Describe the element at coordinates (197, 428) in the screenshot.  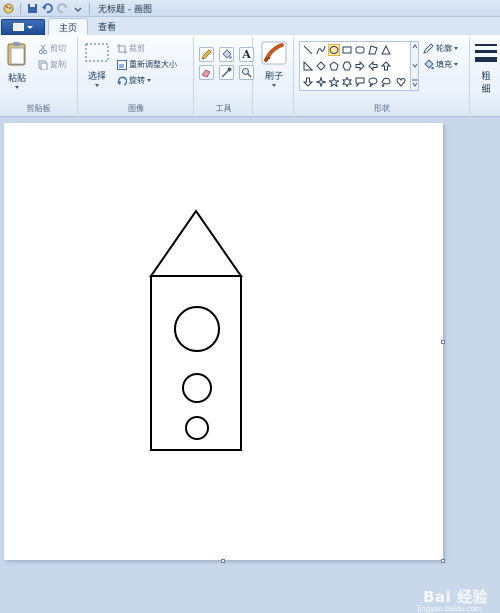
I see `small-circle` at that location.